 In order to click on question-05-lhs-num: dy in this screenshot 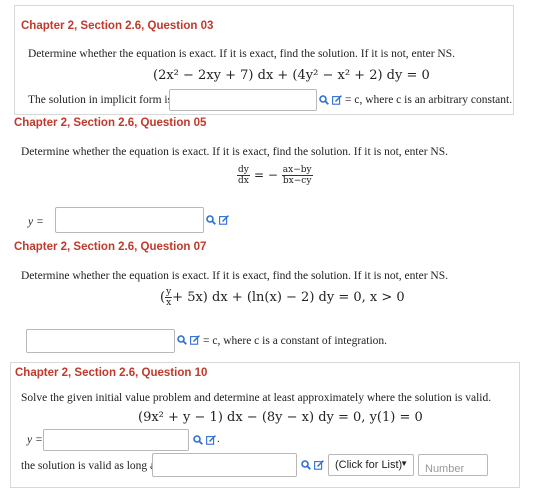, I will do `click(243, 170)`.